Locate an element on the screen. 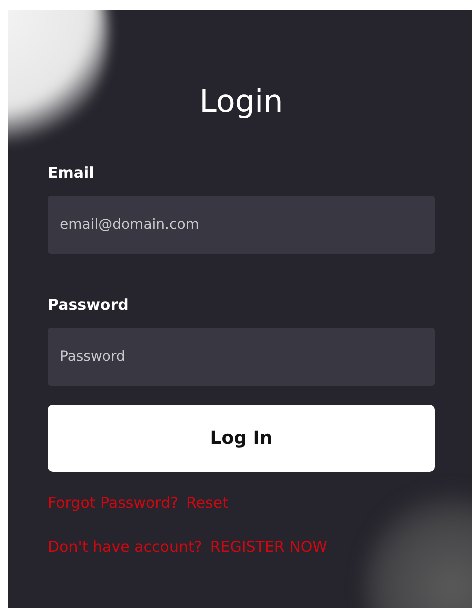 The height and width of the screenshot is (608, 472). link-prompt: Don't have account? is located at coordinates (125, 547).